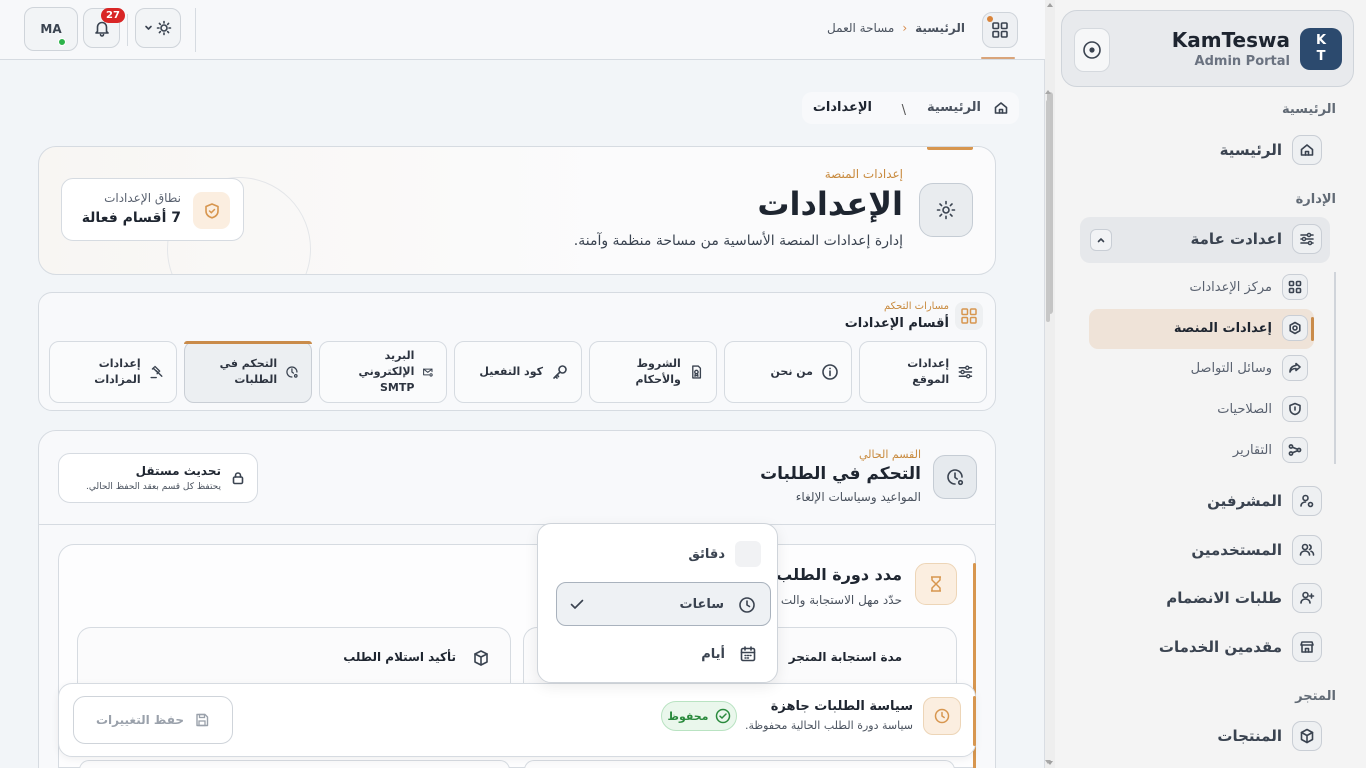 Image resolution: width=1366 pixels, height=768 pixels. What do you see at coordinates (577, 604) in the screenshot?
I see `check-icon` at bounding box center [577, 604].